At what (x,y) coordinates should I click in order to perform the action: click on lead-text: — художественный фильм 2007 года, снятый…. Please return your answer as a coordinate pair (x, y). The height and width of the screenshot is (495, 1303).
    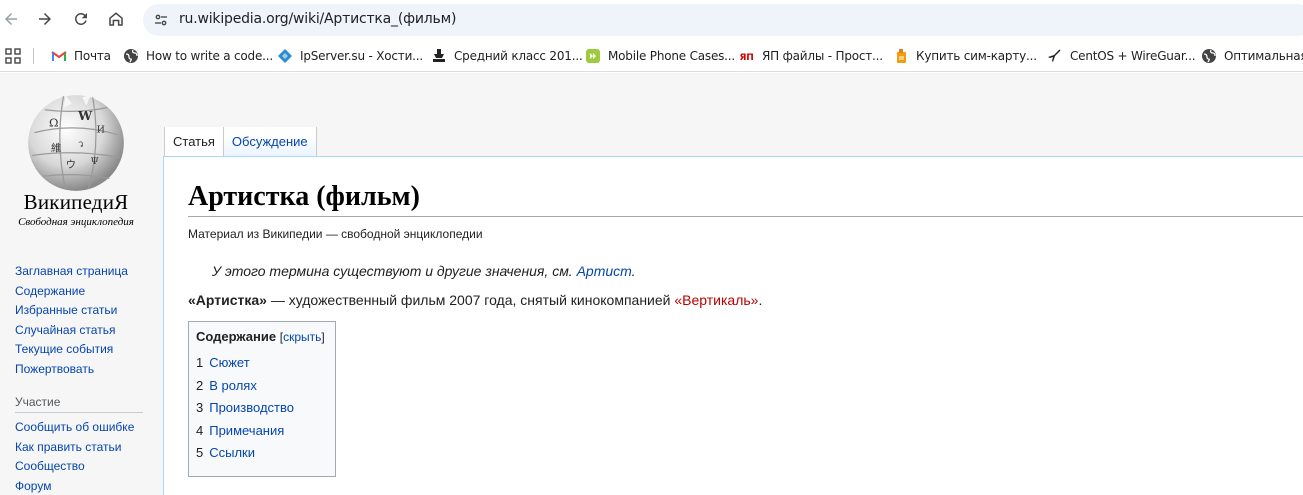
    Looking at the image, I should click on (470, 300).